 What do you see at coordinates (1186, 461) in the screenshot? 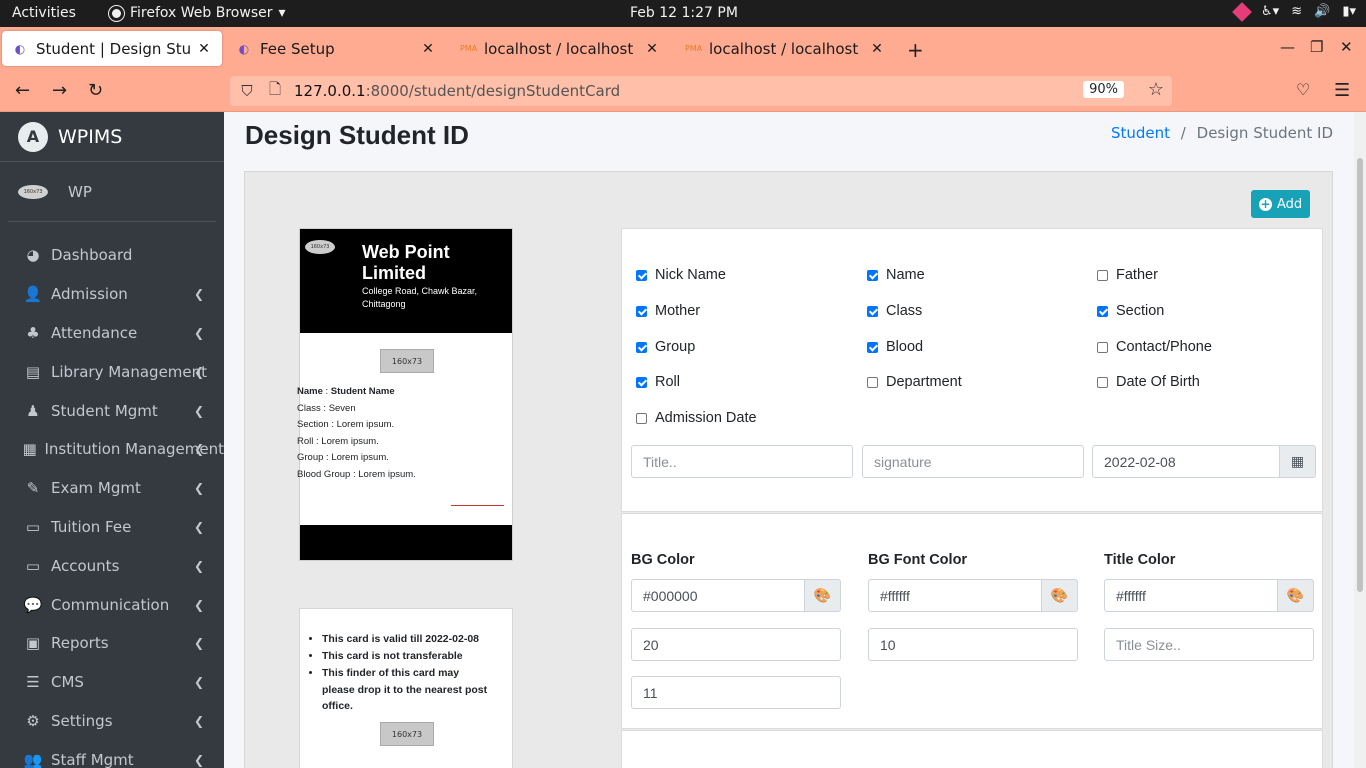
I see `date-input: 2022-02-08` at bounding box center [1186, 461].